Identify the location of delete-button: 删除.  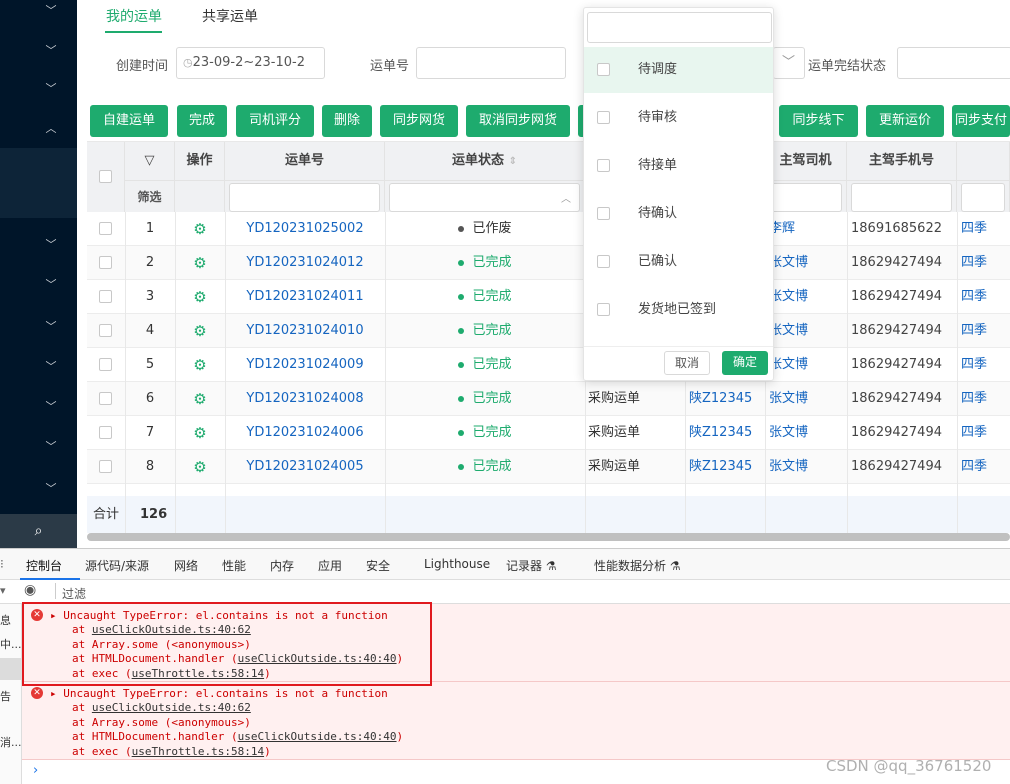
(347, 121).